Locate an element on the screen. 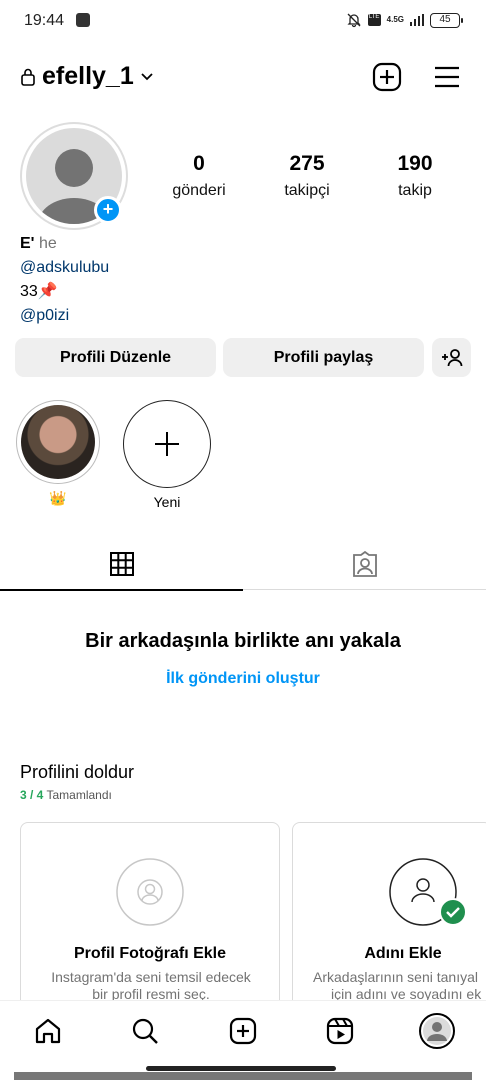  home-indicator is located at coordinates (241, 1068).